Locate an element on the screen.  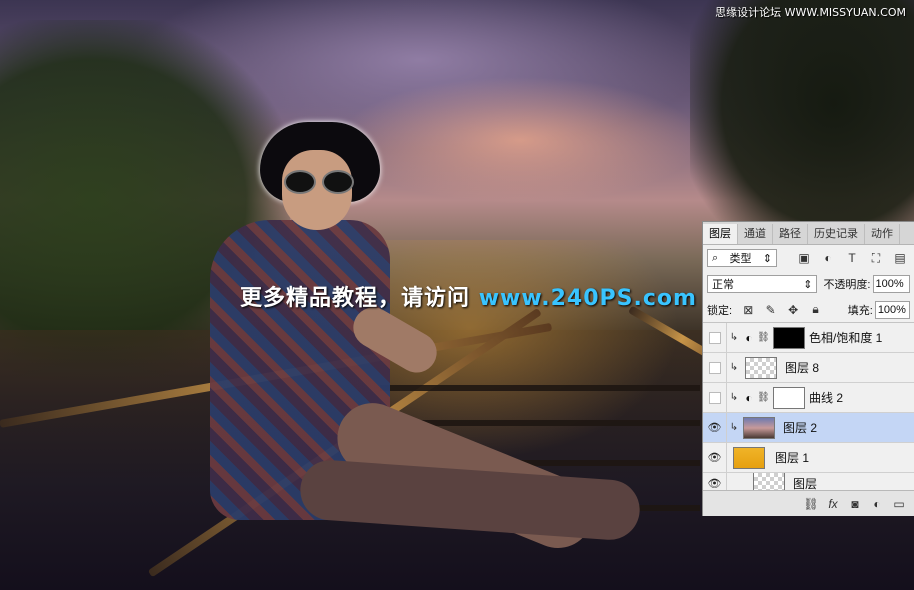
tab-channels: 通道 is located at coordinates (755, 234).